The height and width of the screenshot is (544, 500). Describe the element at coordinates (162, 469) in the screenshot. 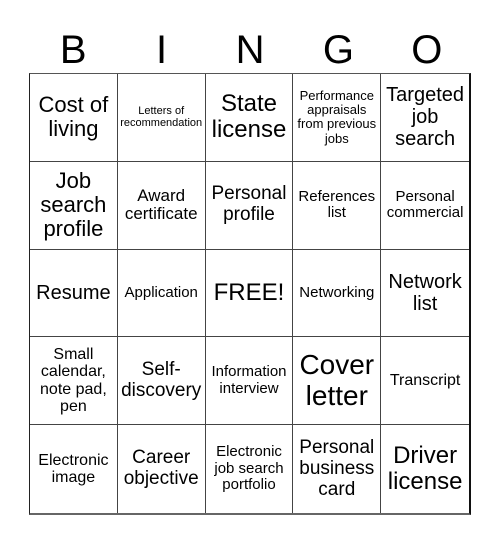

I see `bingo-cell: Career objective` at that location.